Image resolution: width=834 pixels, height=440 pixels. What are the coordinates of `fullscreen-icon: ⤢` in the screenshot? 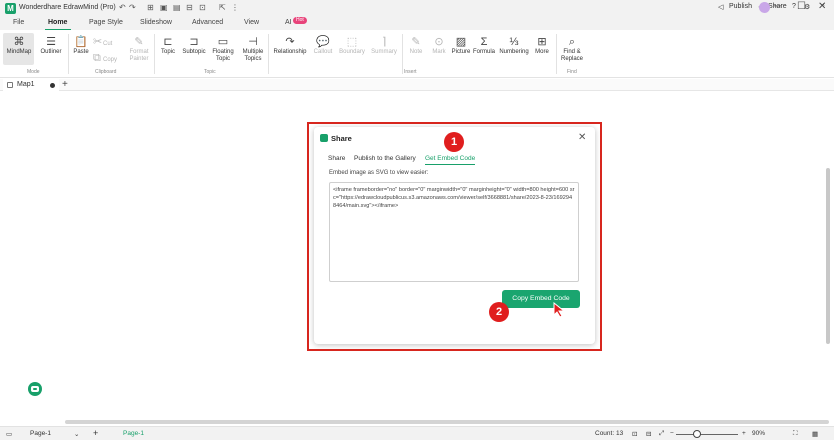 It's located at (661, 434).